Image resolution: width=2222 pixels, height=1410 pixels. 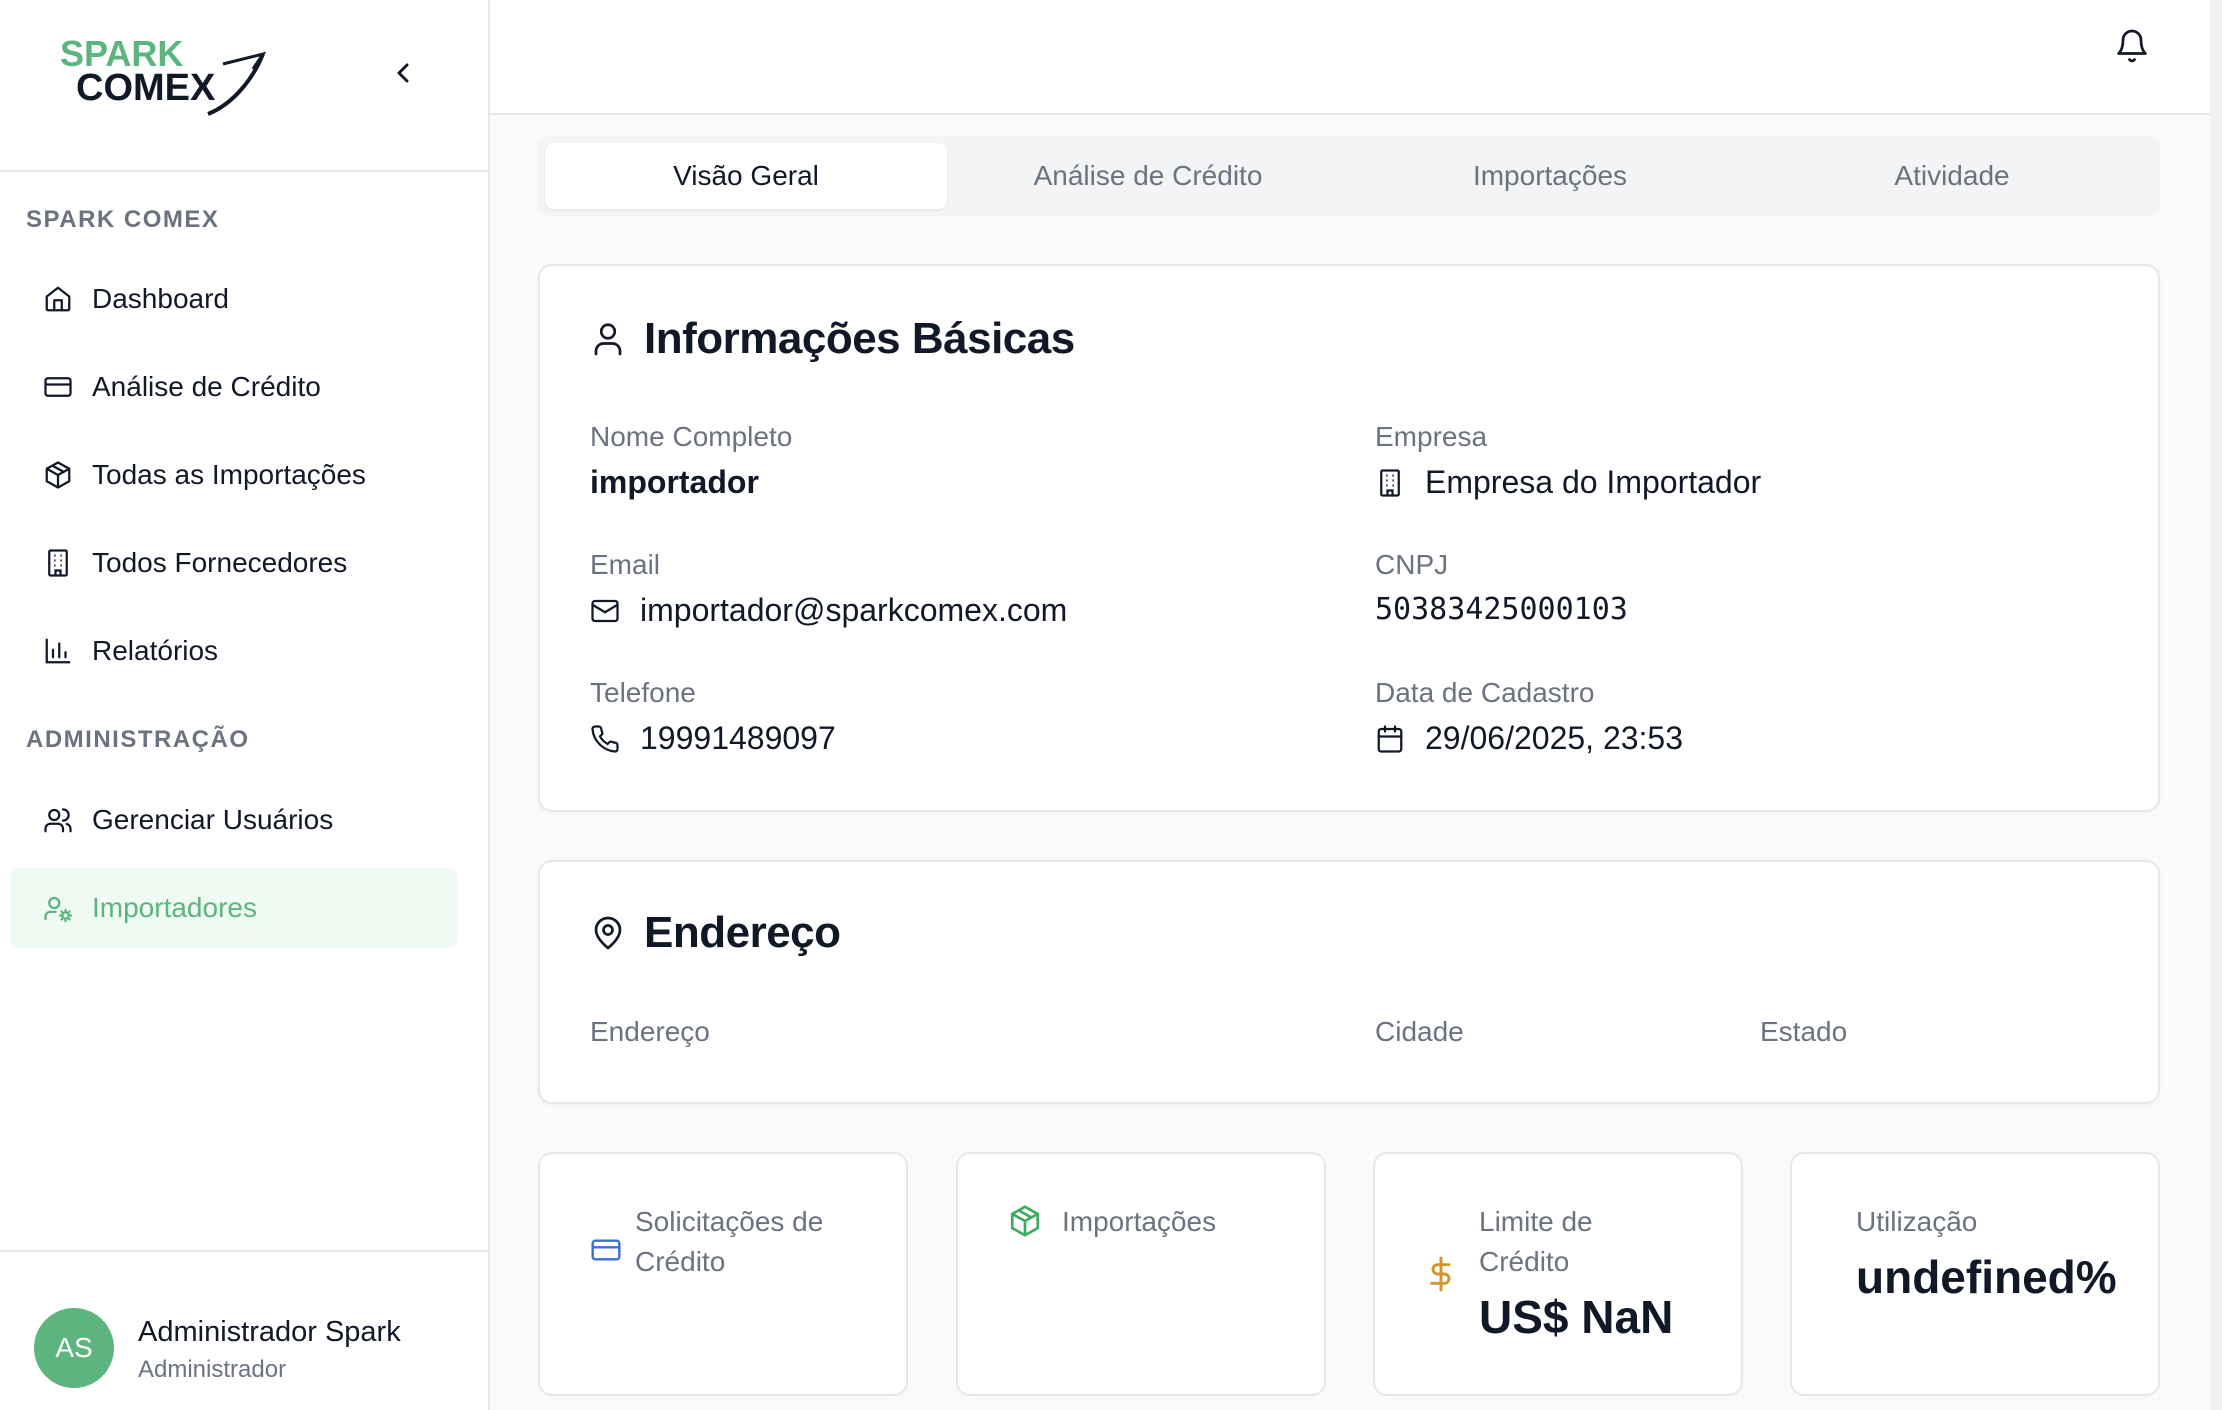 What do you see at coordinates (220, 562) in the screenshot?
I see `sidebar-item-label: Todos Fornecedores` at bounding box center [220, 562].